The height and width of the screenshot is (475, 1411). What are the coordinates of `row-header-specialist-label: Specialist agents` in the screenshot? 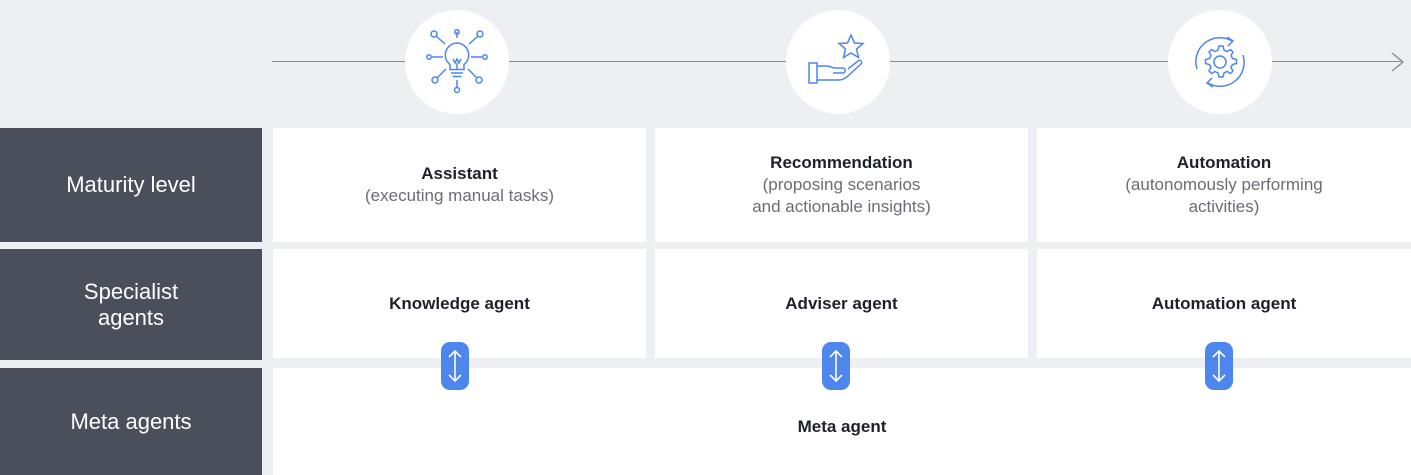 It's located at (131, 304).